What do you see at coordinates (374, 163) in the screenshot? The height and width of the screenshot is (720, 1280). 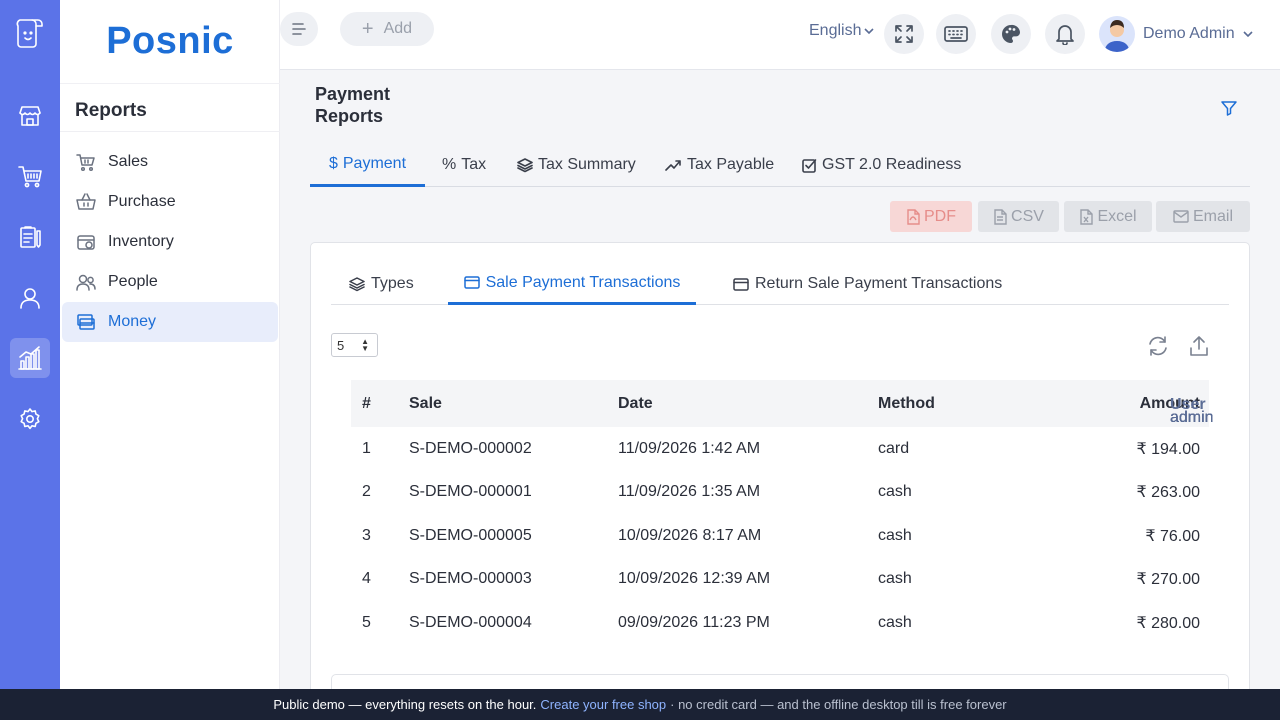 I see `tab-label: Payment` at bounding box center [374, 163].